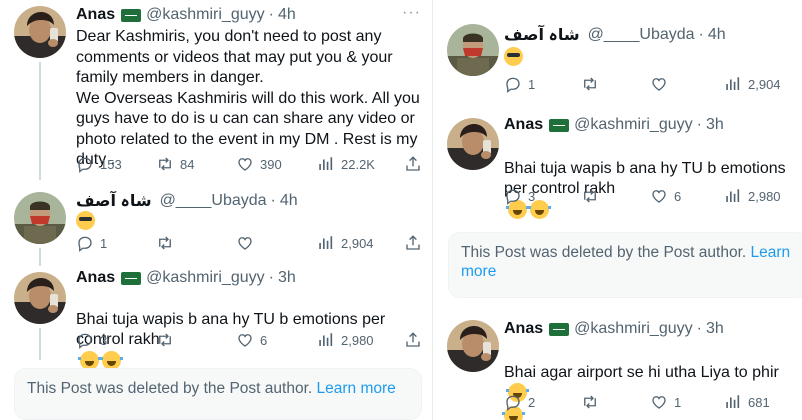 This screenshot has width=802, height=420. I want to click on repost-button: 84, so click(175, 164).